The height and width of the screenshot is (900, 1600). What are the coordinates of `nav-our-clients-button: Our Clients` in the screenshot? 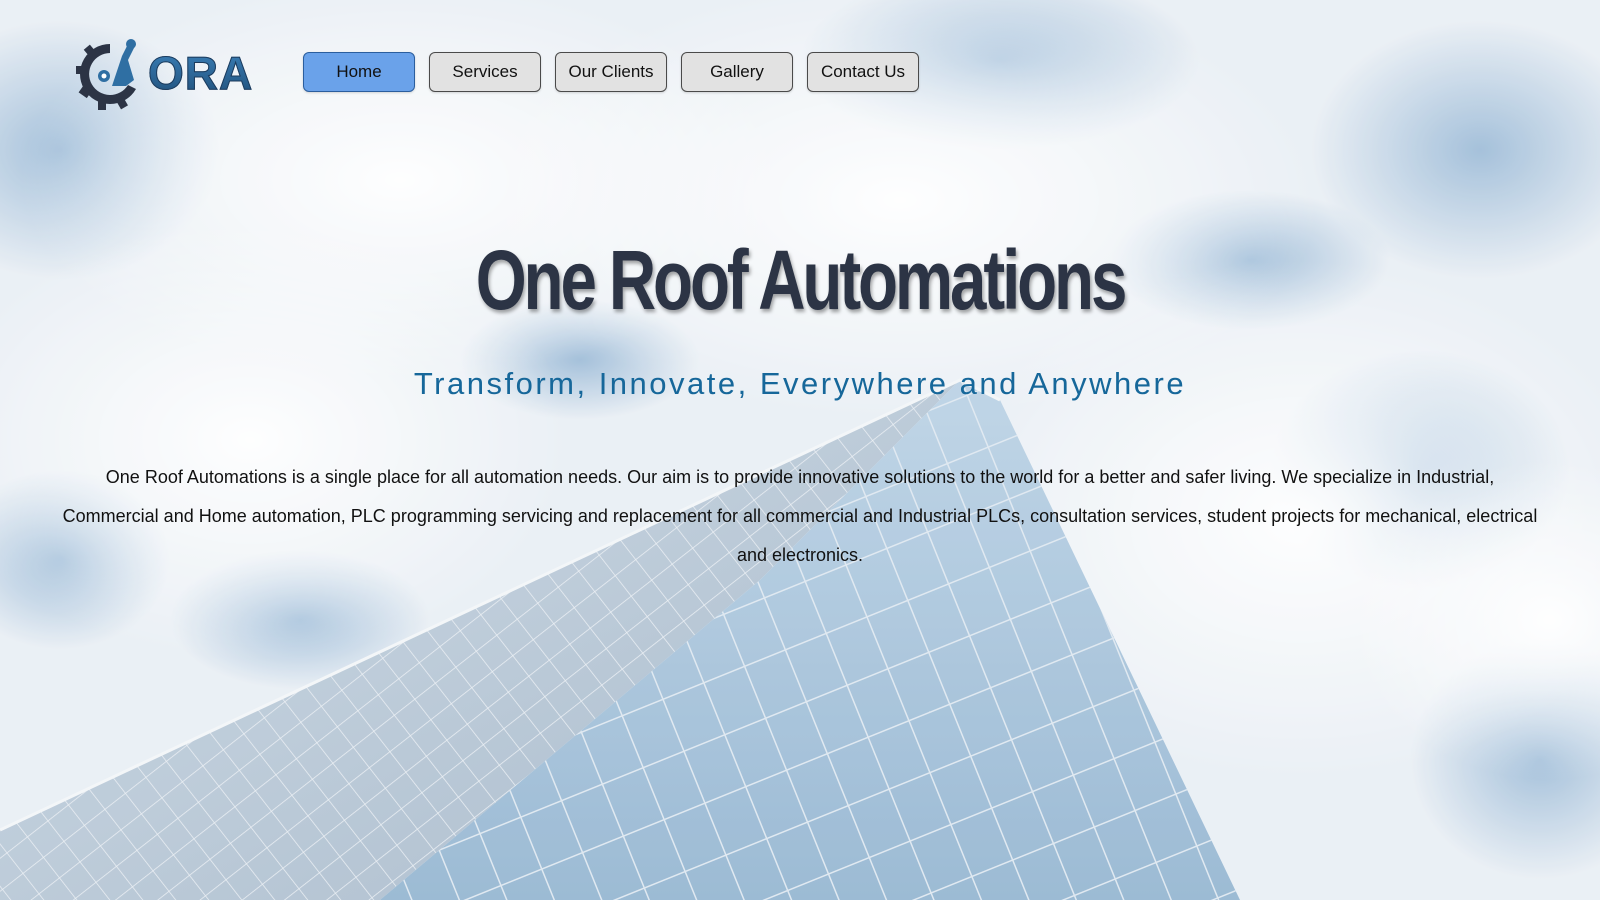 It's located at (611, 72).